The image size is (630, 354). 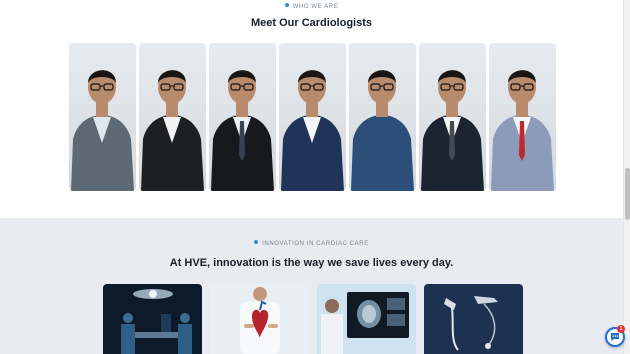 I want to click on cardiac-device-illustration, so click(x=473, y=319).